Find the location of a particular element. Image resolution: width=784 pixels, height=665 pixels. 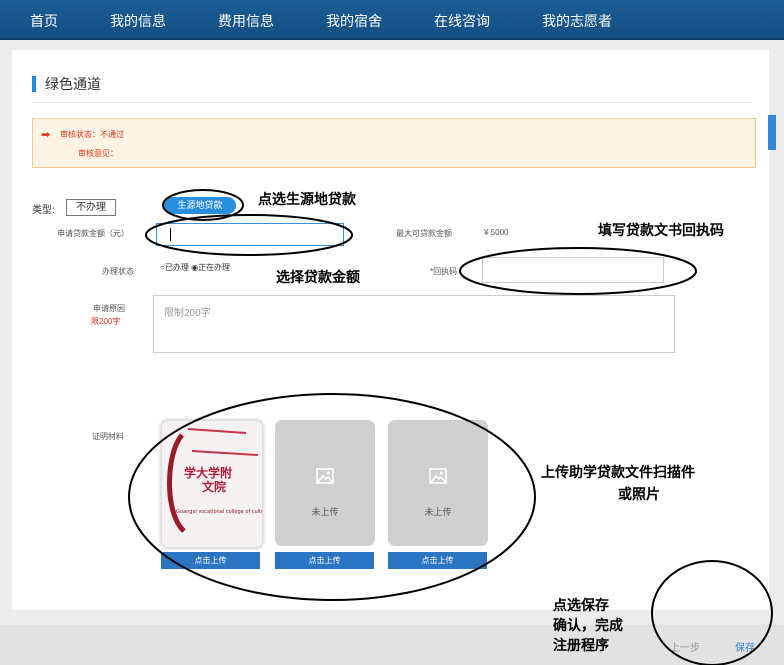

annotation-upload-2: 或照片 is located at coordinates (639, 495).